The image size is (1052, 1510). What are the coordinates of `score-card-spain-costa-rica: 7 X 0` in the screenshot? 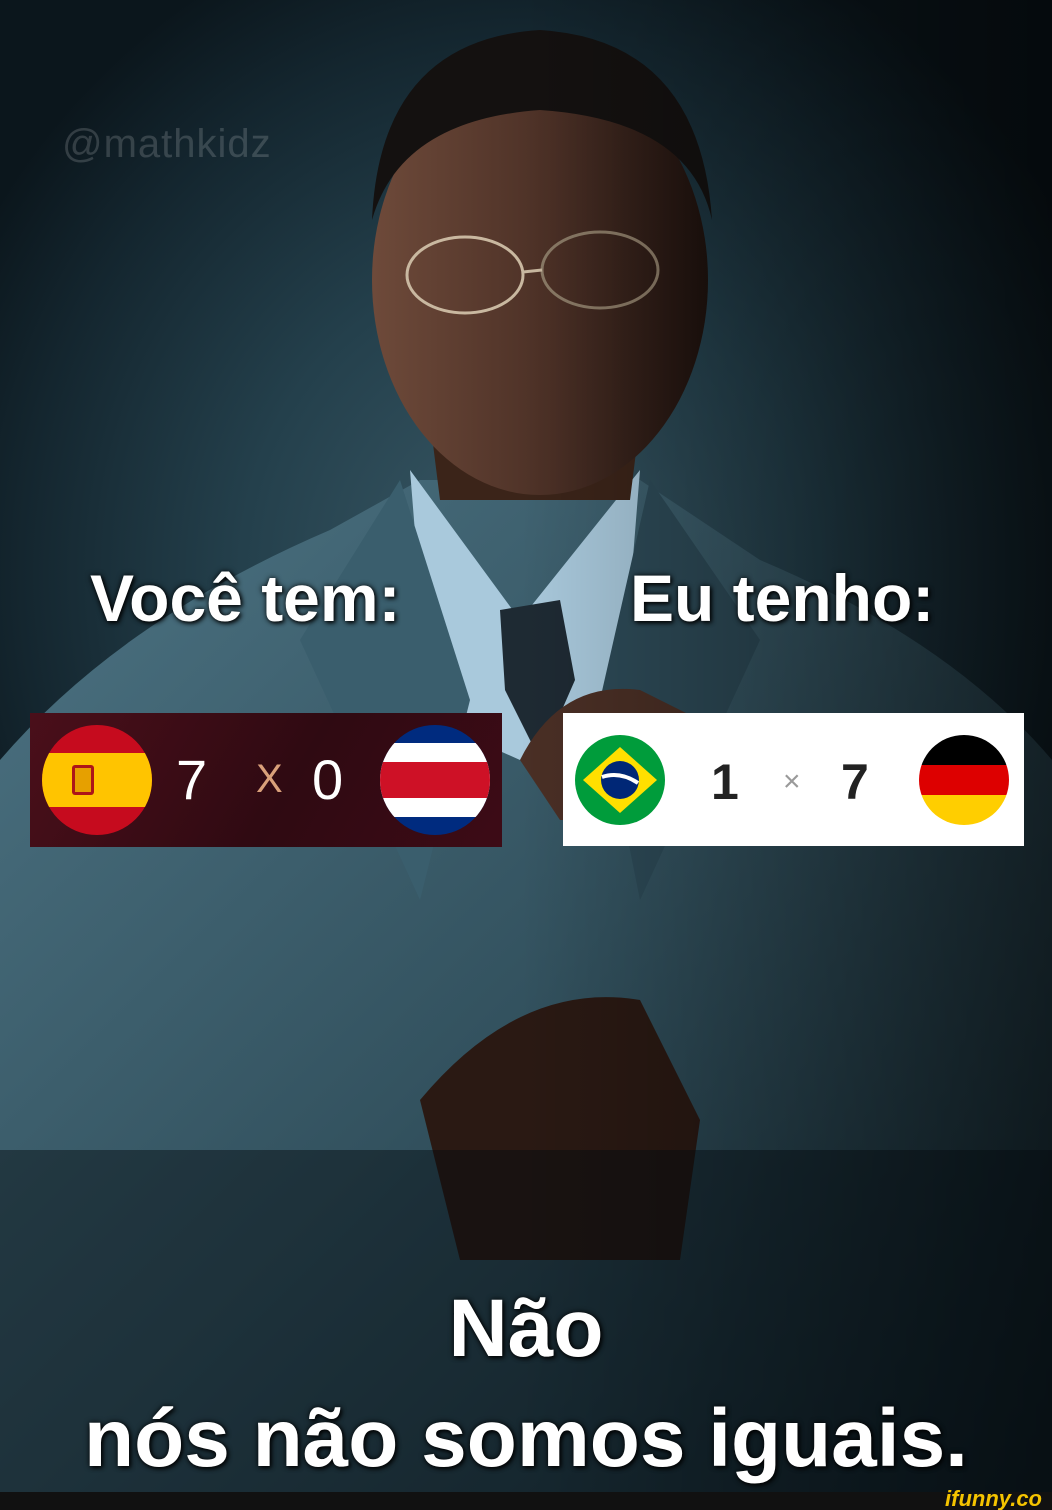 It's located at (266, 780).